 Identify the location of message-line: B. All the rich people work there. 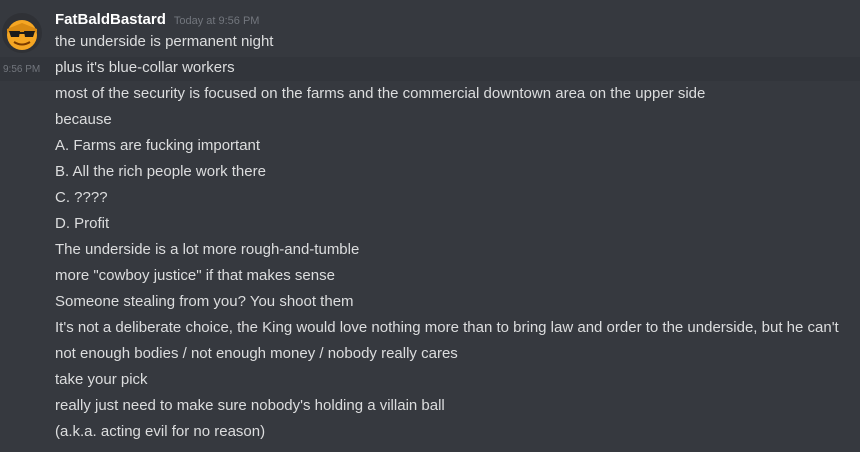
(160, 171).